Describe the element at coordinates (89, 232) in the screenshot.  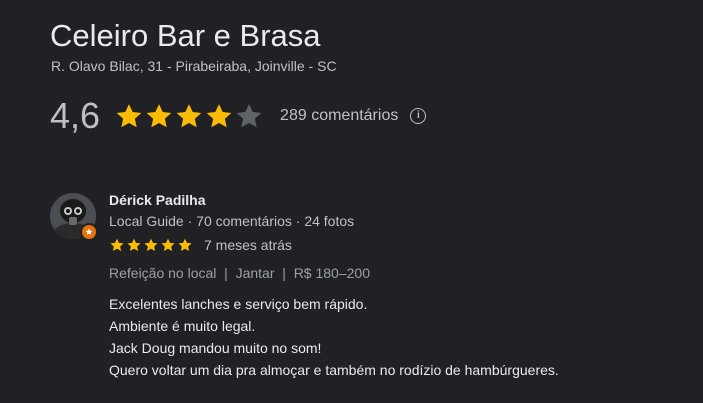
I see `local-guide-badge-icon` at that location.